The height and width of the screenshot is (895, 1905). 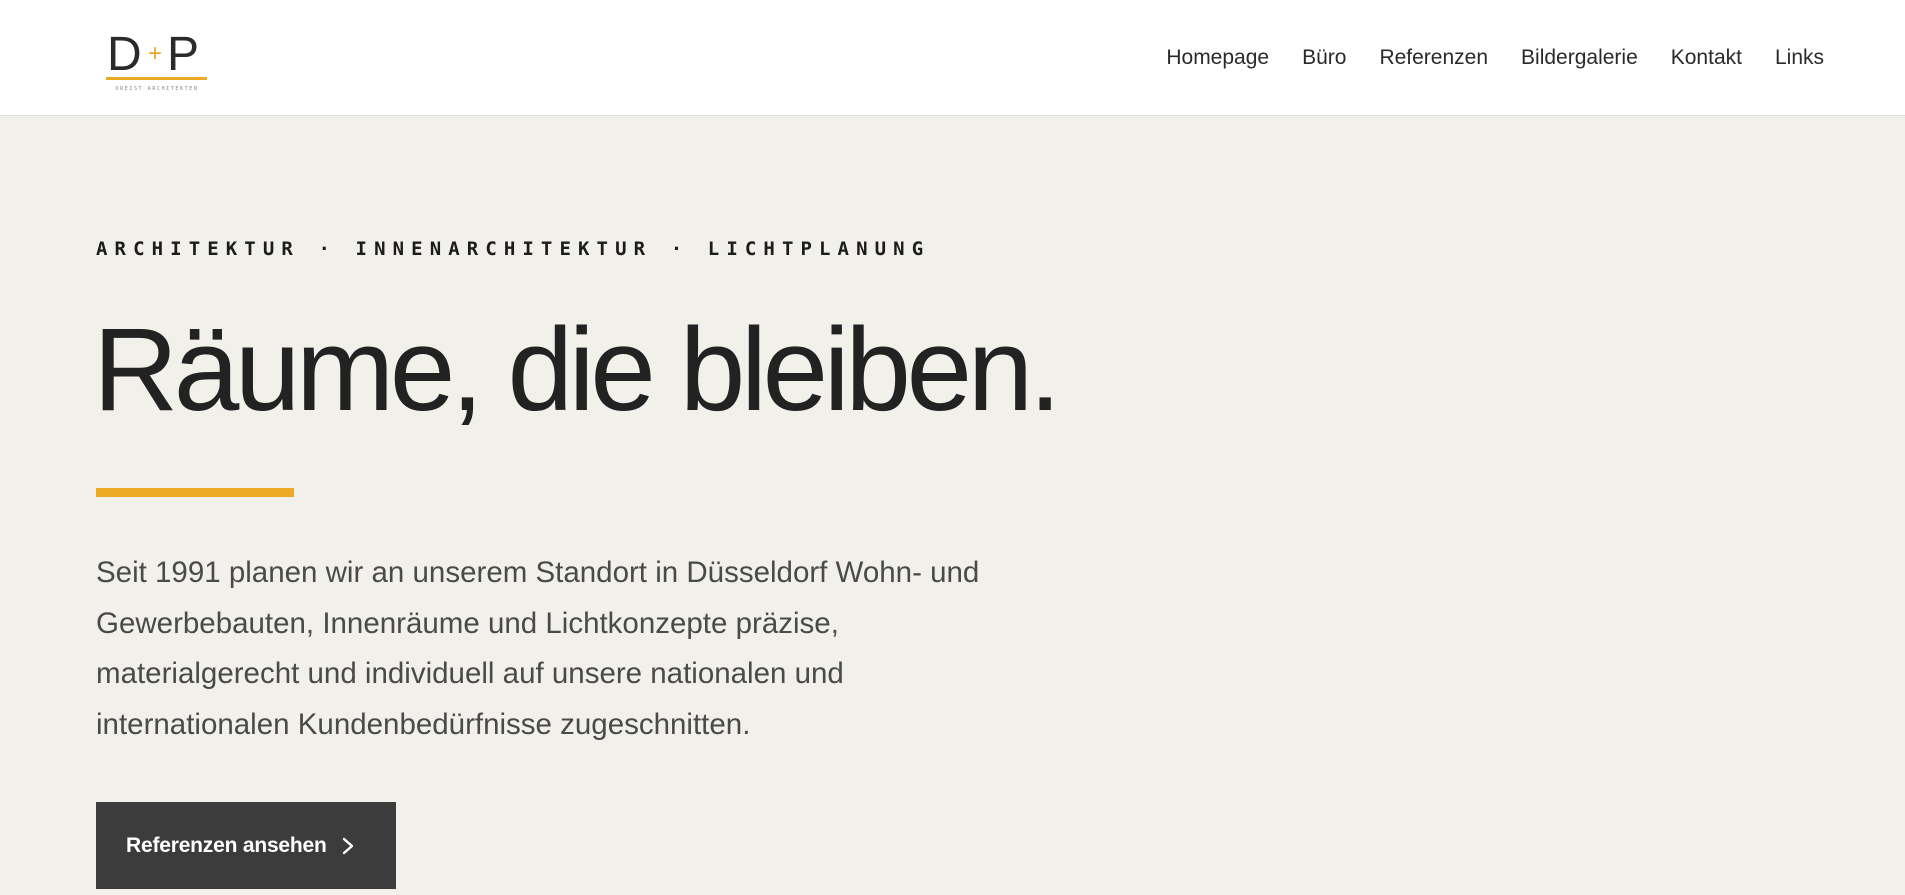 I want to click on nav-item-buero: Büro, so click(x=1324, y=58).